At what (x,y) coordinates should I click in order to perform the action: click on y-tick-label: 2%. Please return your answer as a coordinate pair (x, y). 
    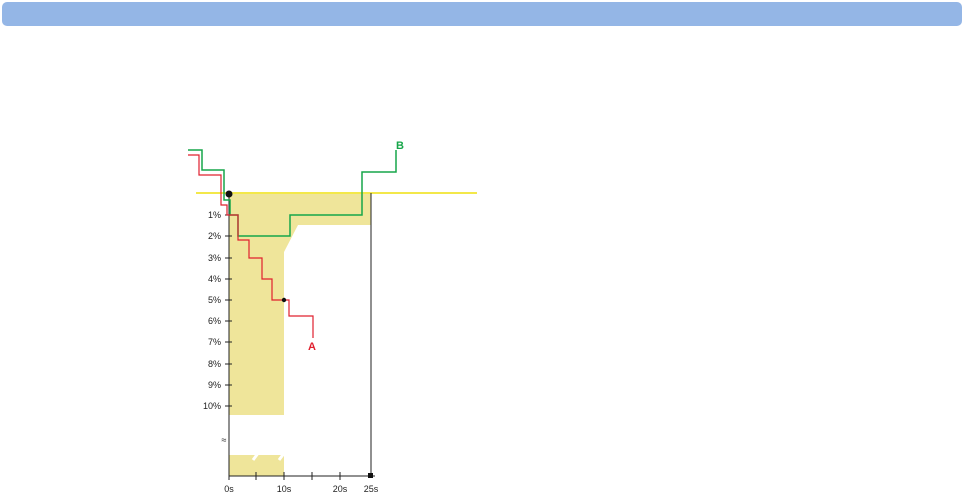
    Looking at the image, I should click on (214, 236).